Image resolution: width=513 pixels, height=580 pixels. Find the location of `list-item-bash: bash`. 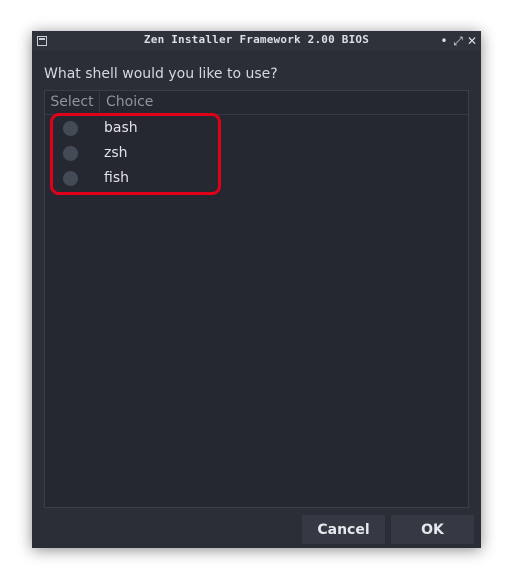

list-item-bash: bash is located at coordinates (256, 128).